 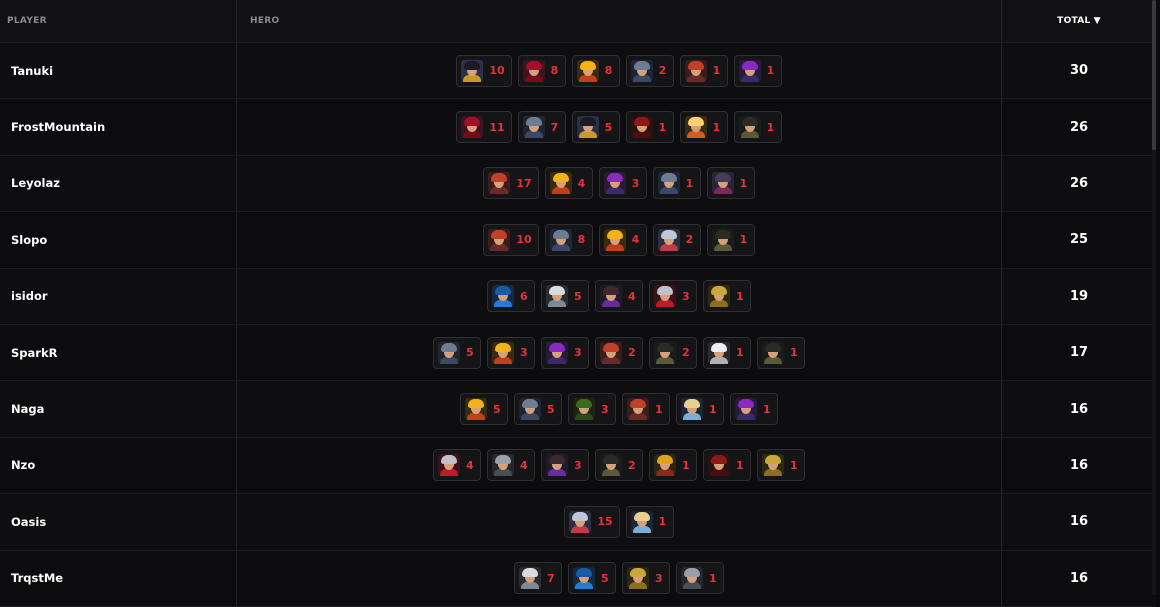 I want to click on hero-chip: 6, so click(x=511, y=296).